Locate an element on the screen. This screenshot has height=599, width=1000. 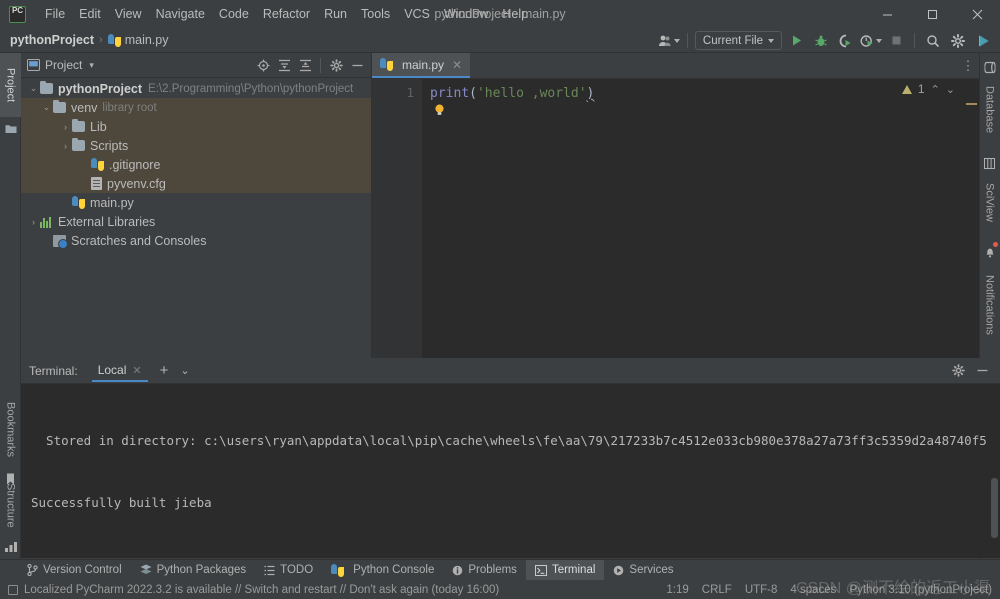
new-terminal-icon: + is located at coordinates (164, 370).